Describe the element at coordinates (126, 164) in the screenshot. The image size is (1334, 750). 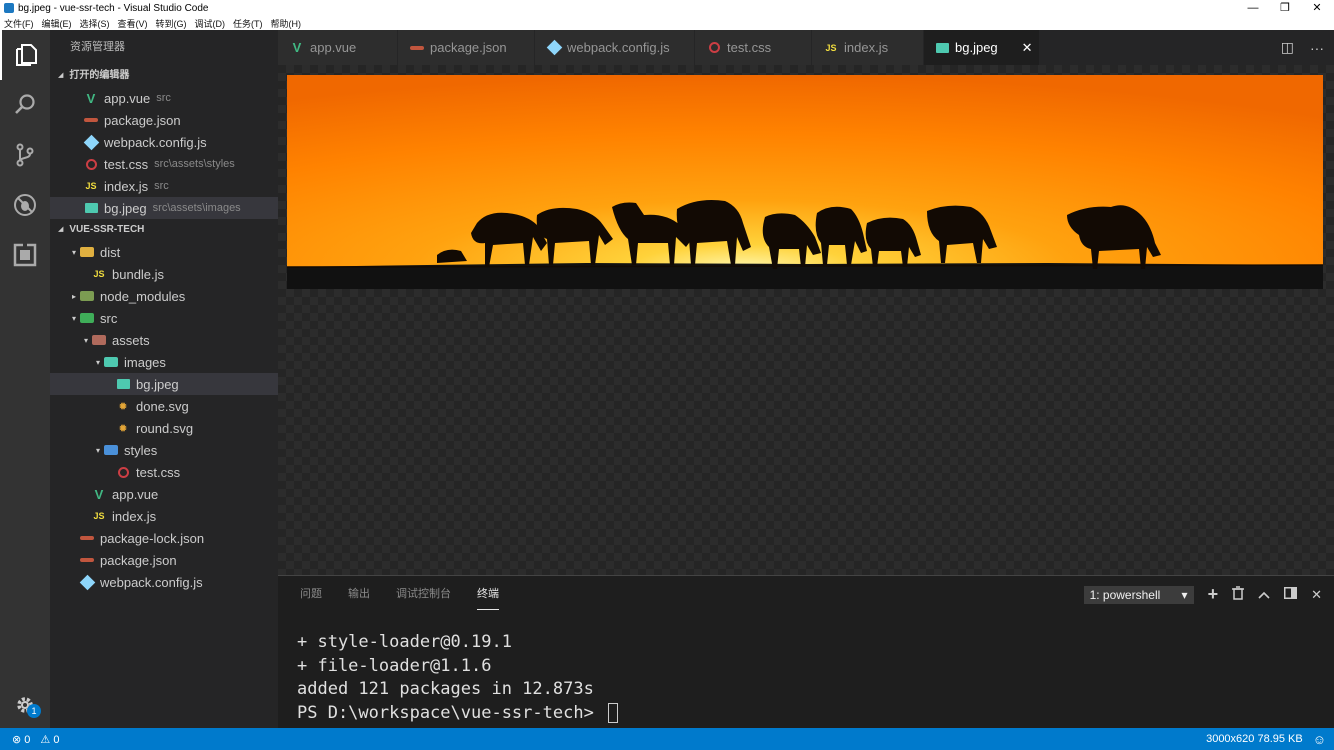
I see `file-name: test.css` at that location.